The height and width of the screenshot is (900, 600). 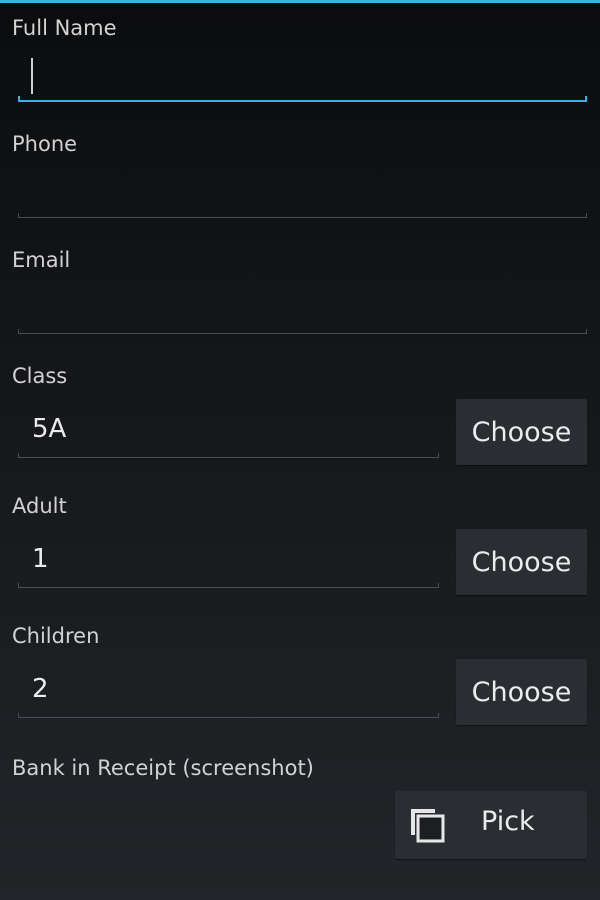 I want to click on email-input, so click(x=302, y=309).